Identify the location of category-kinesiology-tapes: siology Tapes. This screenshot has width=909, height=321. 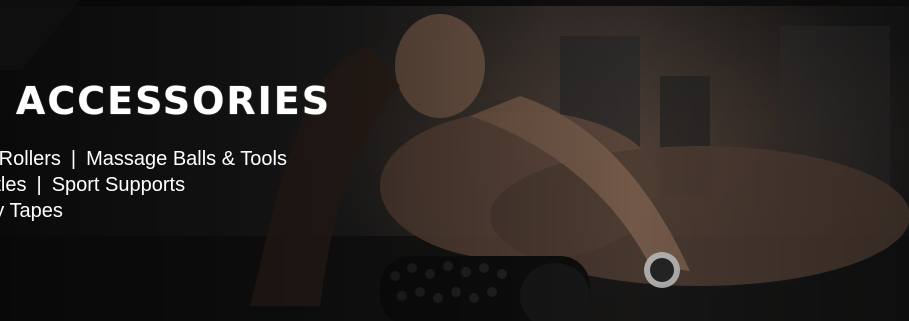
(31, 211).